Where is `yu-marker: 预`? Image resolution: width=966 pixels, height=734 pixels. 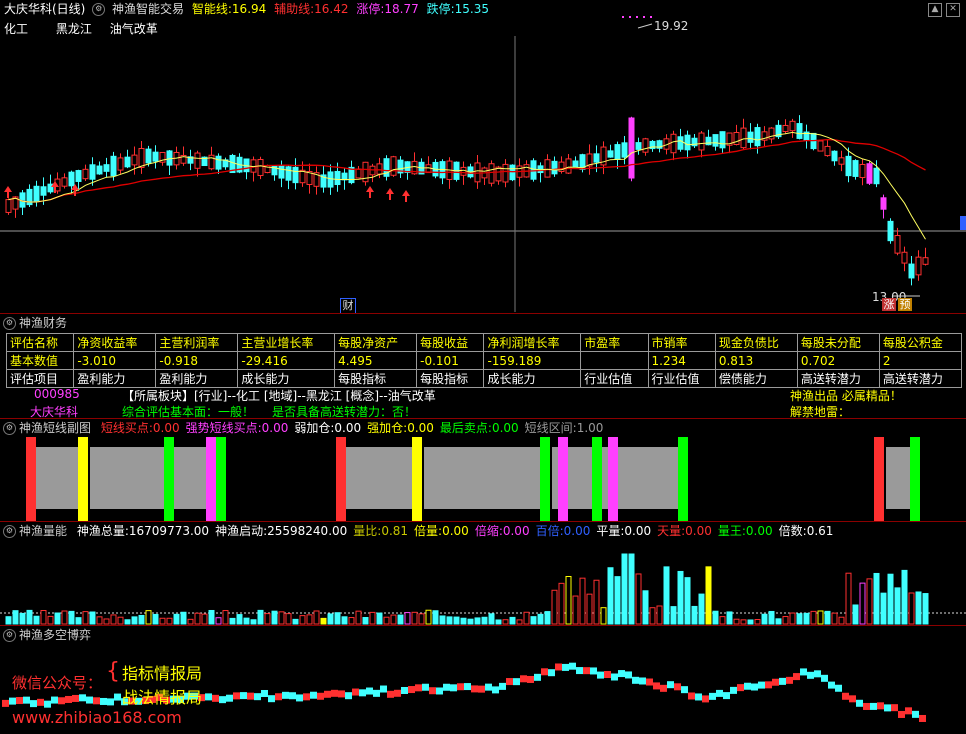
yu-marker: 预 is located at coordinates (905, 304).